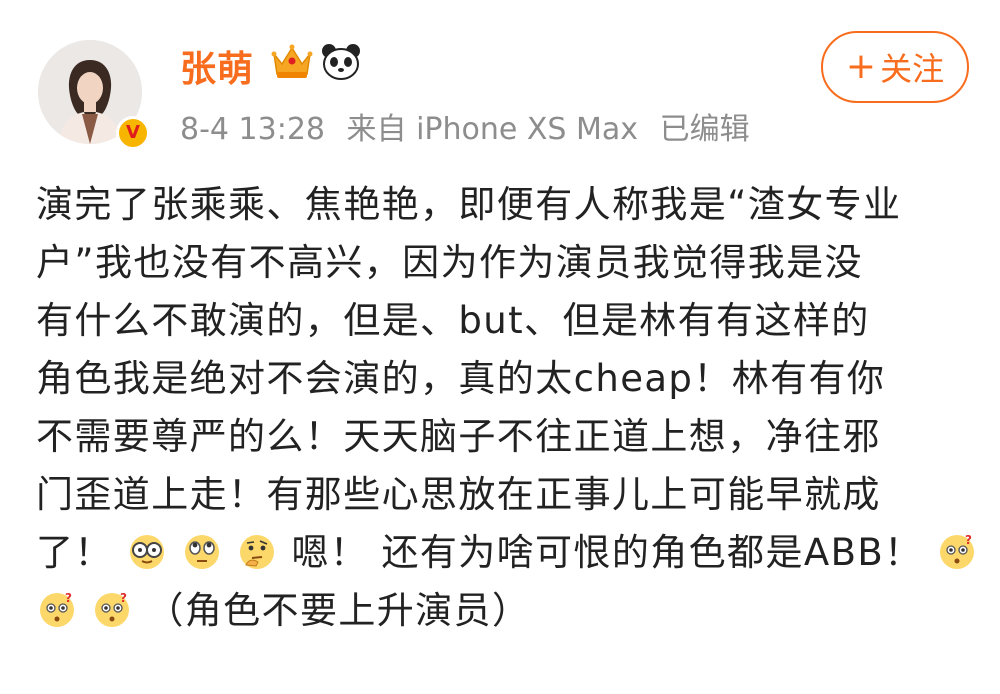  I want to click on follow-button: + 关注, so click(895, 67).